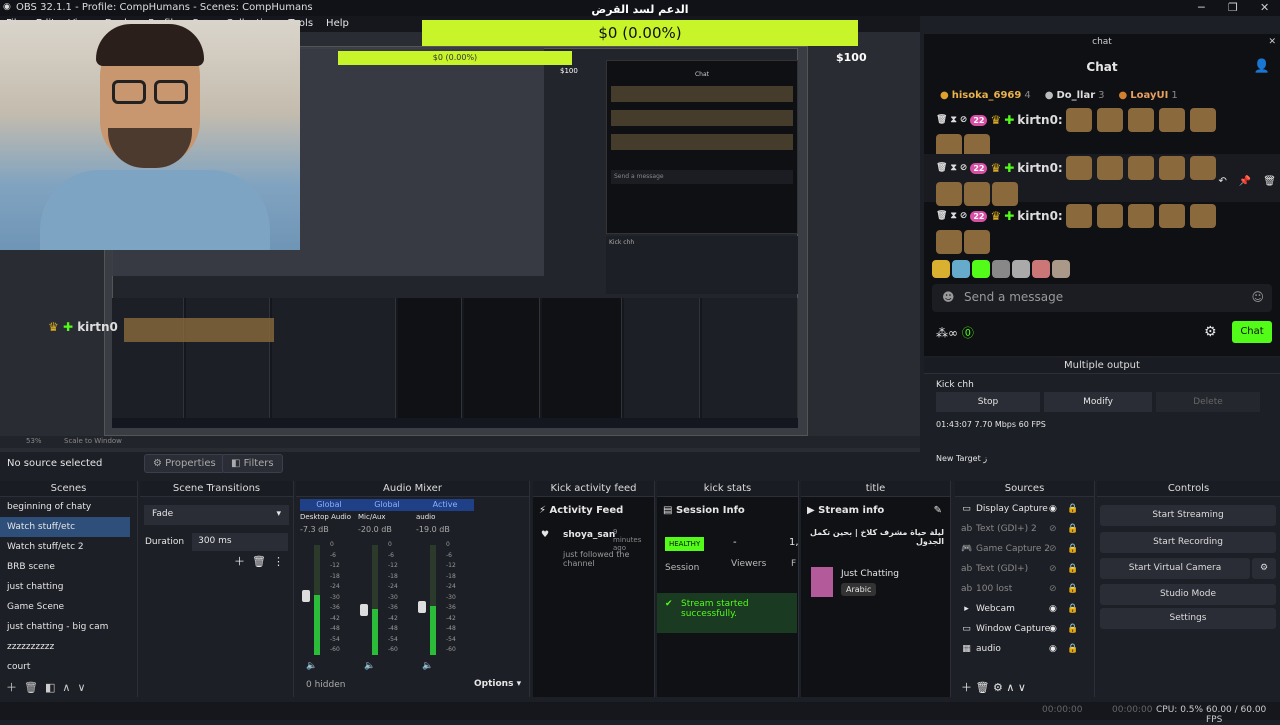 The image size is (1280, 725). I want to click on multi-stop-button: Stop, so click(988, 402).